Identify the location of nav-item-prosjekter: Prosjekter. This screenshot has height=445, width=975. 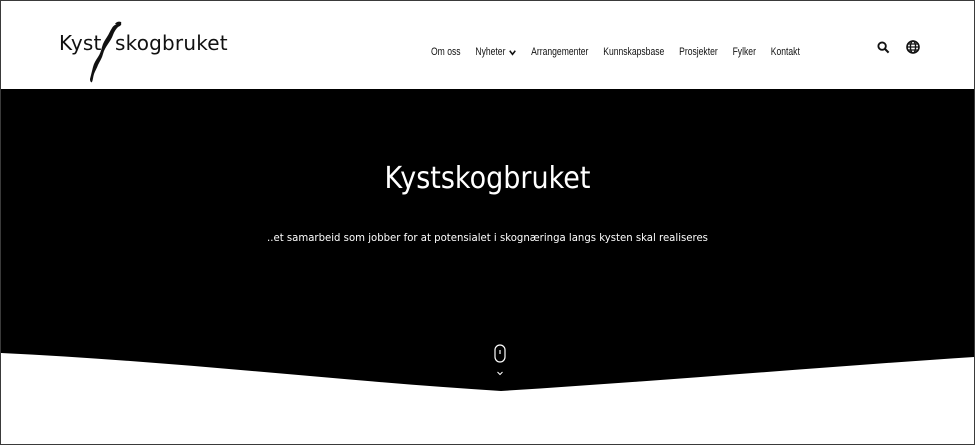
(698, 52).